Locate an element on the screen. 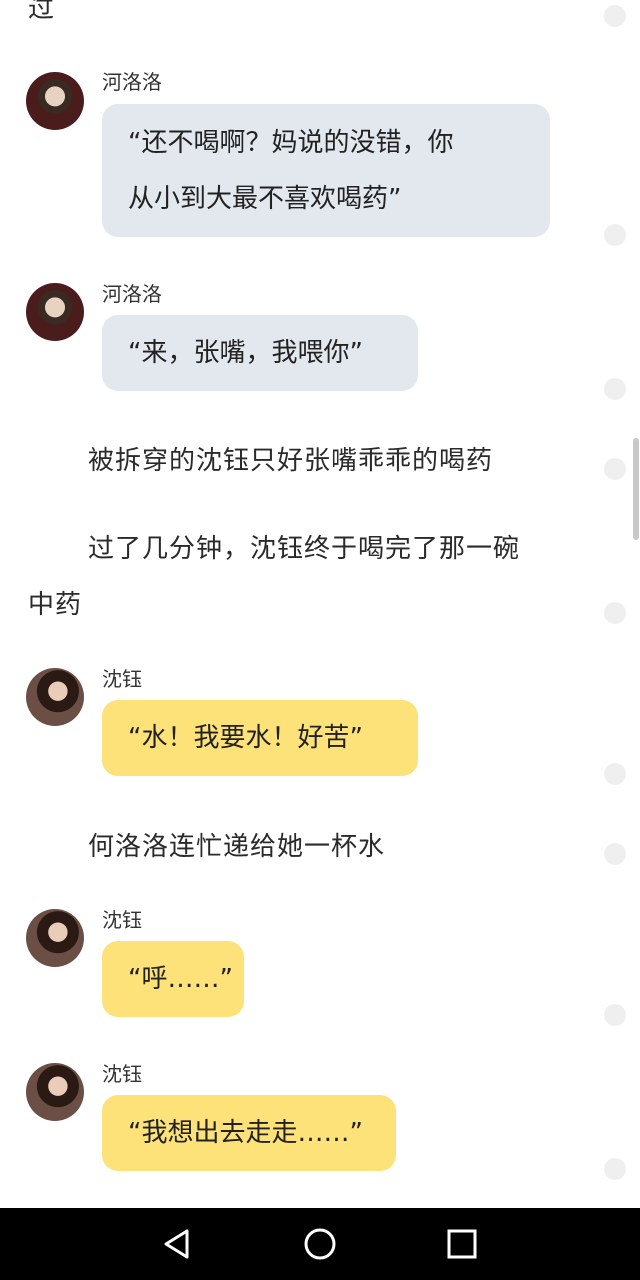 This screenshot has width=640, height=1280. narration-text: 中药 is located at coordinates (55, 605).